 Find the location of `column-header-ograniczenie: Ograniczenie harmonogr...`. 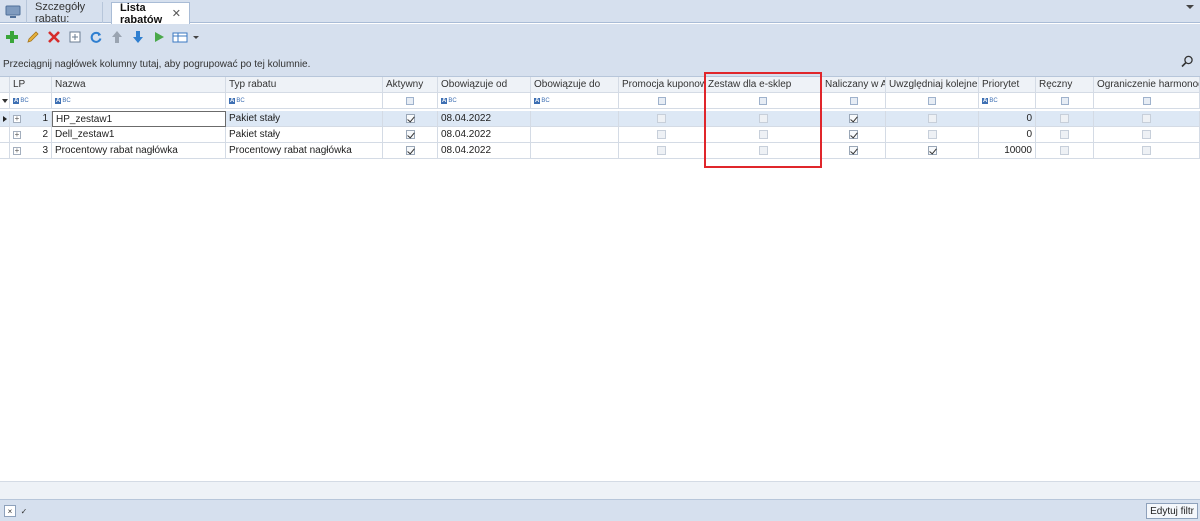

column-header-ograniczenie: Ograniczenie harmonogr... is located at coordinates (1147, 85).